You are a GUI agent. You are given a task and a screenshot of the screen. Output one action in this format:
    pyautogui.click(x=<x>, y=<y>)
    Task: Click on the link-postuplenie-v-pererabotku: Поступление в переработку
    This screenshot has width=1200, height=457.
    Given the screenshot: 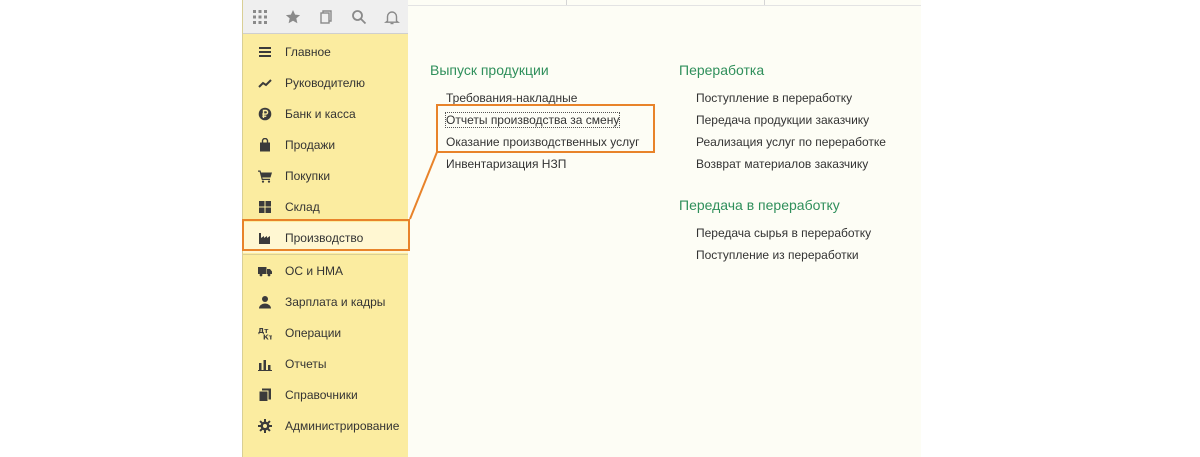 What is the action you would take?
    pyautogui.click(x=791, y=98)
    